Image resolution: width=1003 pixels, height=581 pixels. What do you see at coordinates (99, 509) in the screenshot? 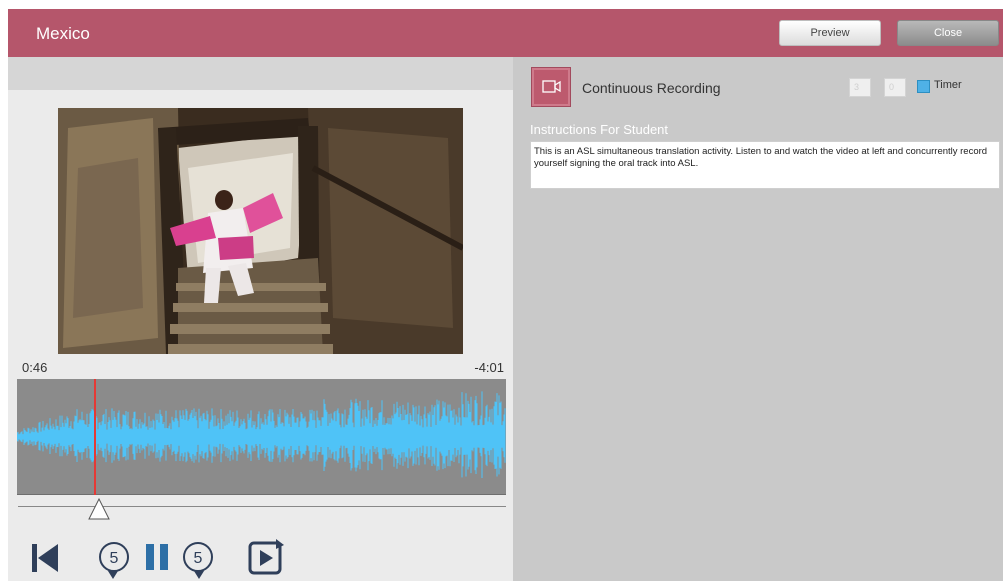
I see `scrub-handle` at bounding box center [99, 509].